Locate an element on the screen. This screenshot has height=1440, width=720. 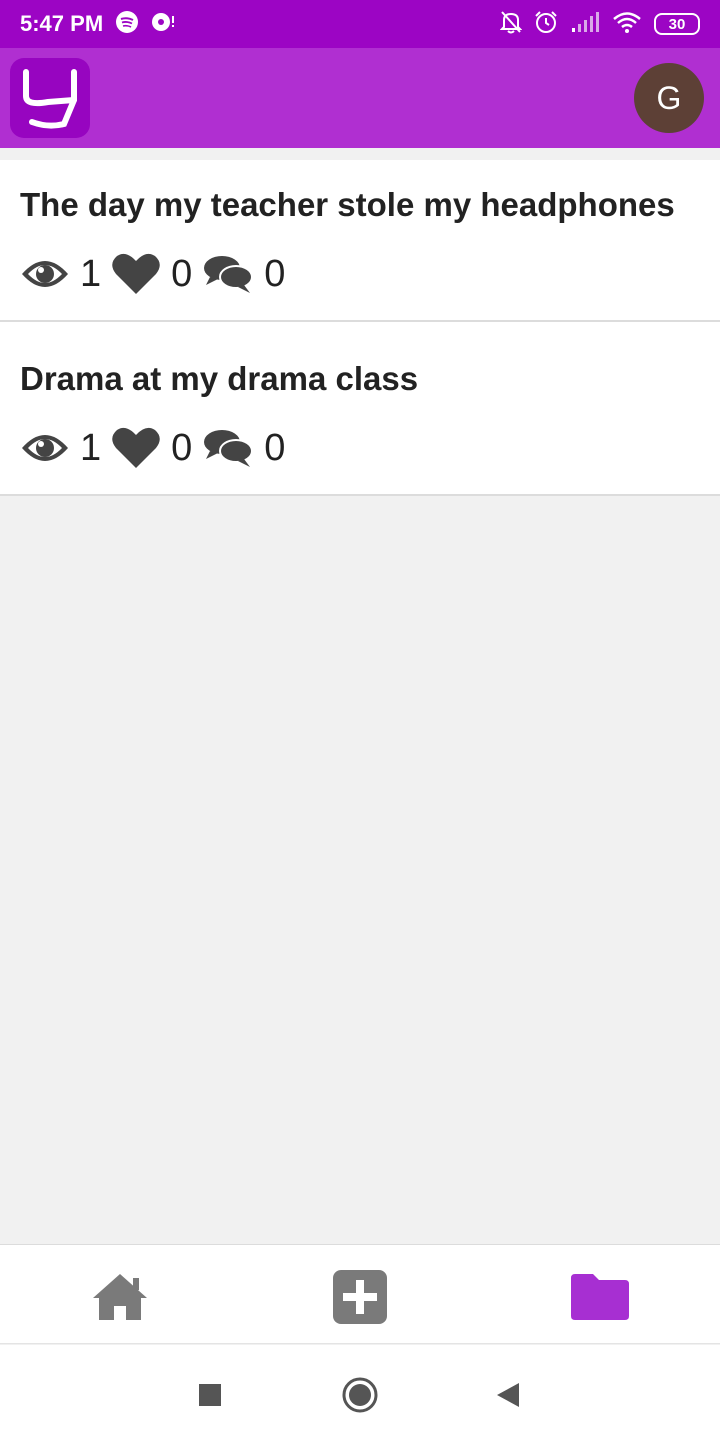
status-bar: 5:47 PM 30 is located at coordinates (360, 24).